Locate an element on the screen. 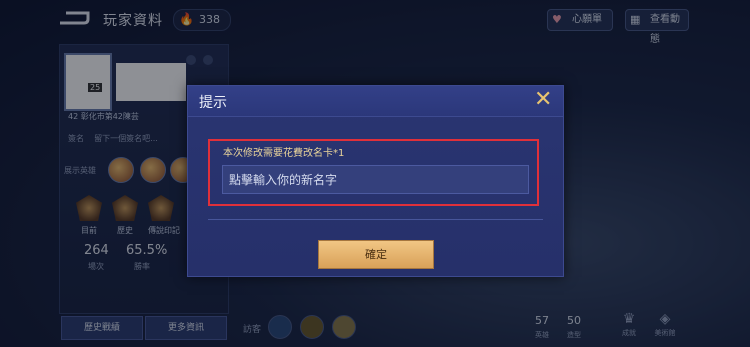 The width and height of the screenshot is (750, 347). divider is located at coordinates (375, 219).